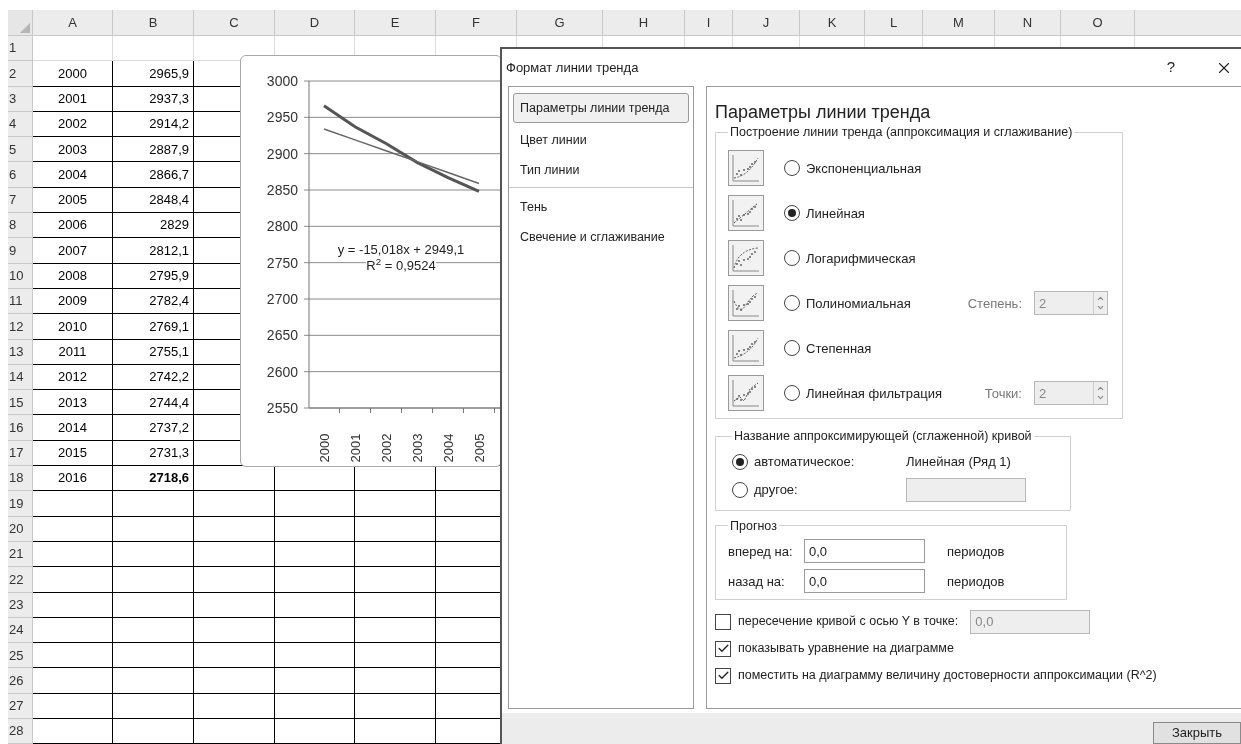  What do you see at coordinates (20, 731) in the screenshot?
I see `row-header: 28` at bounding box center [20, 731].